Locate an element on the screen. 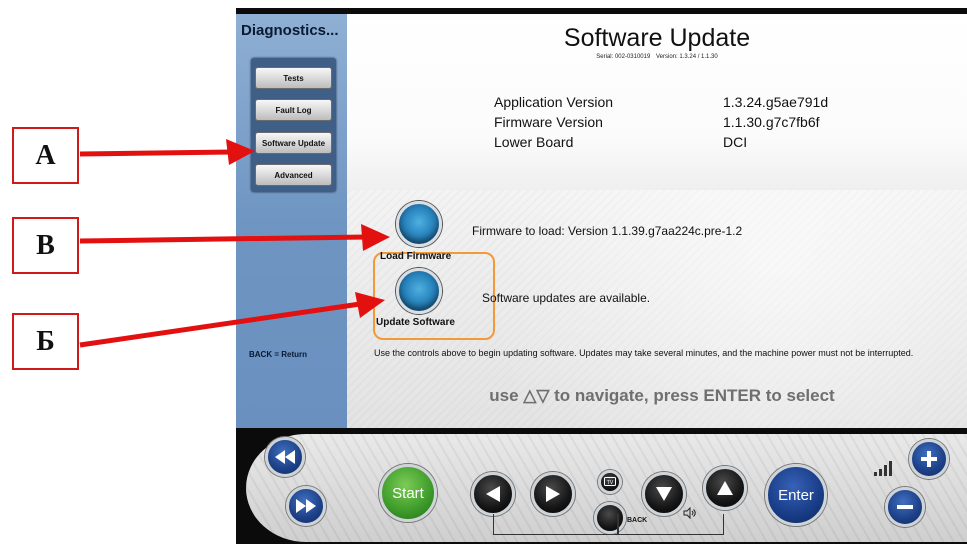 The width and height of the screenshot is (967, 544). arrow-v is located at coordinates (232, 320).